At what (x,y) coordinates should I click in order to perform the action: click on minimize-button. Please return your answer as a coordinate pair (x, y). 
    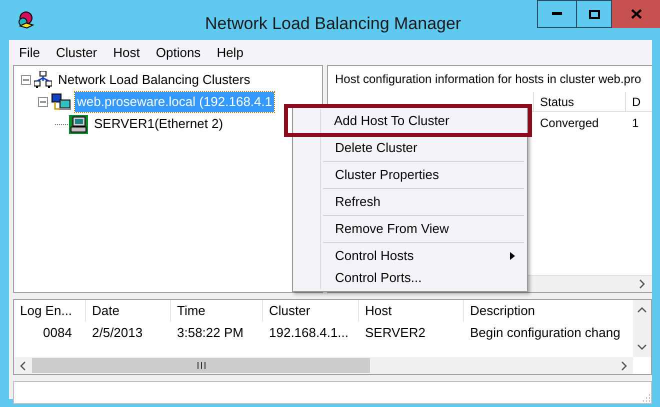
    Looking at the image, I should click on (557, 14).